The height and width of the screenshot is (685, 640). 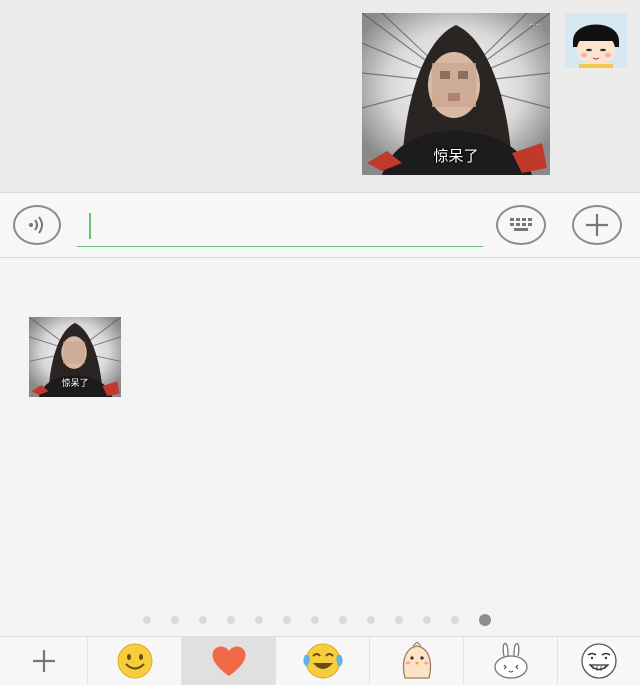 I want to click on sticker-thumbnail-caption: 惊呆了, so click(x=75, y=383).